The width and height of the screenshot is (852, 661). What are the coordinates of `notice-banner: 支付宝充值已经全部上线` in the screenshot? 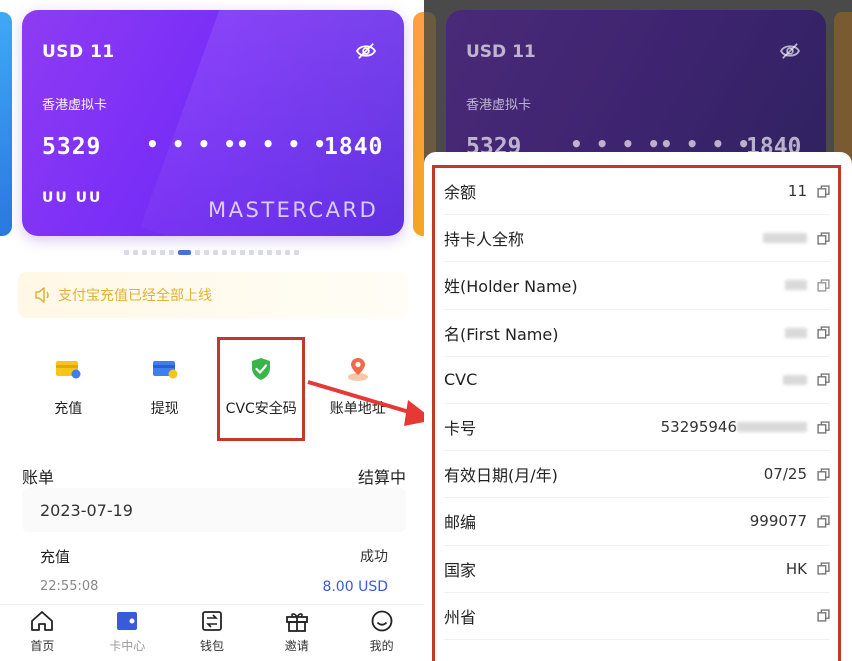 It's located at (213, 295).